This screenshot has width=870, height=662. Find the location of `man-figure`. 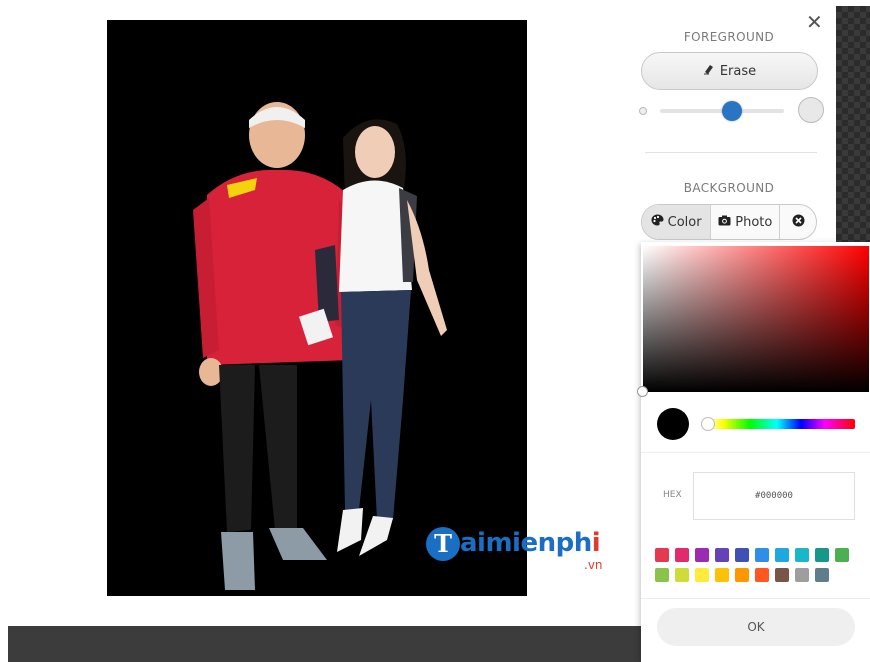

man-figure is located at coordinates (274, 346).